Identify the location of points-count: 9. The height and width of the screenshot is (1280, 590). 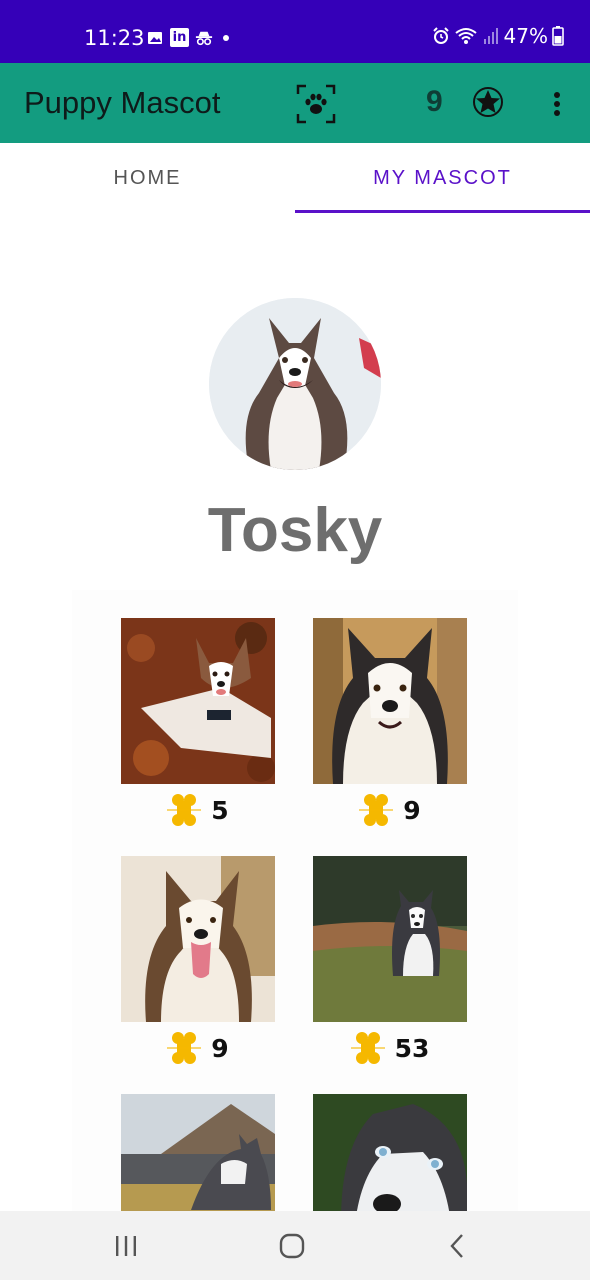
(434, 101).